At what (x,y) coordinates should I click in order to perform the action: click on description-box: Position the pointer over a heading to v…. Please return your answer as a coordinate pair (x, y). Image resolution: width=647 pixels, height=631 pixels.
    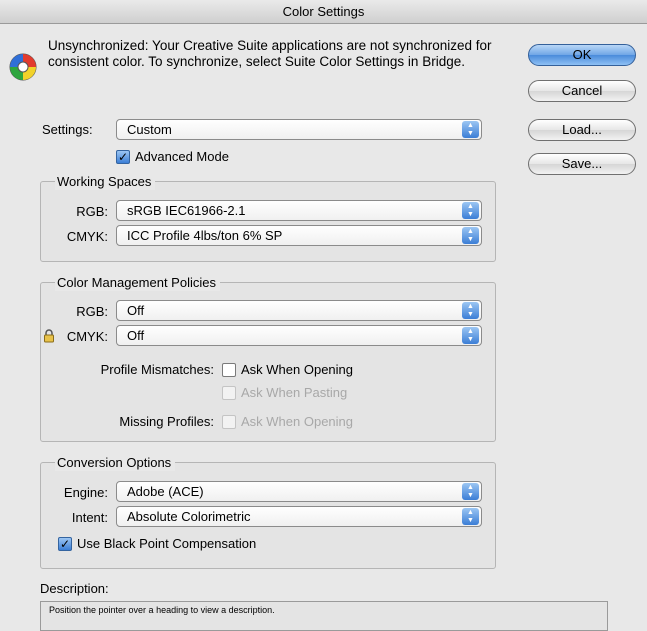
    Looking at the image, I should click on (324, 616).